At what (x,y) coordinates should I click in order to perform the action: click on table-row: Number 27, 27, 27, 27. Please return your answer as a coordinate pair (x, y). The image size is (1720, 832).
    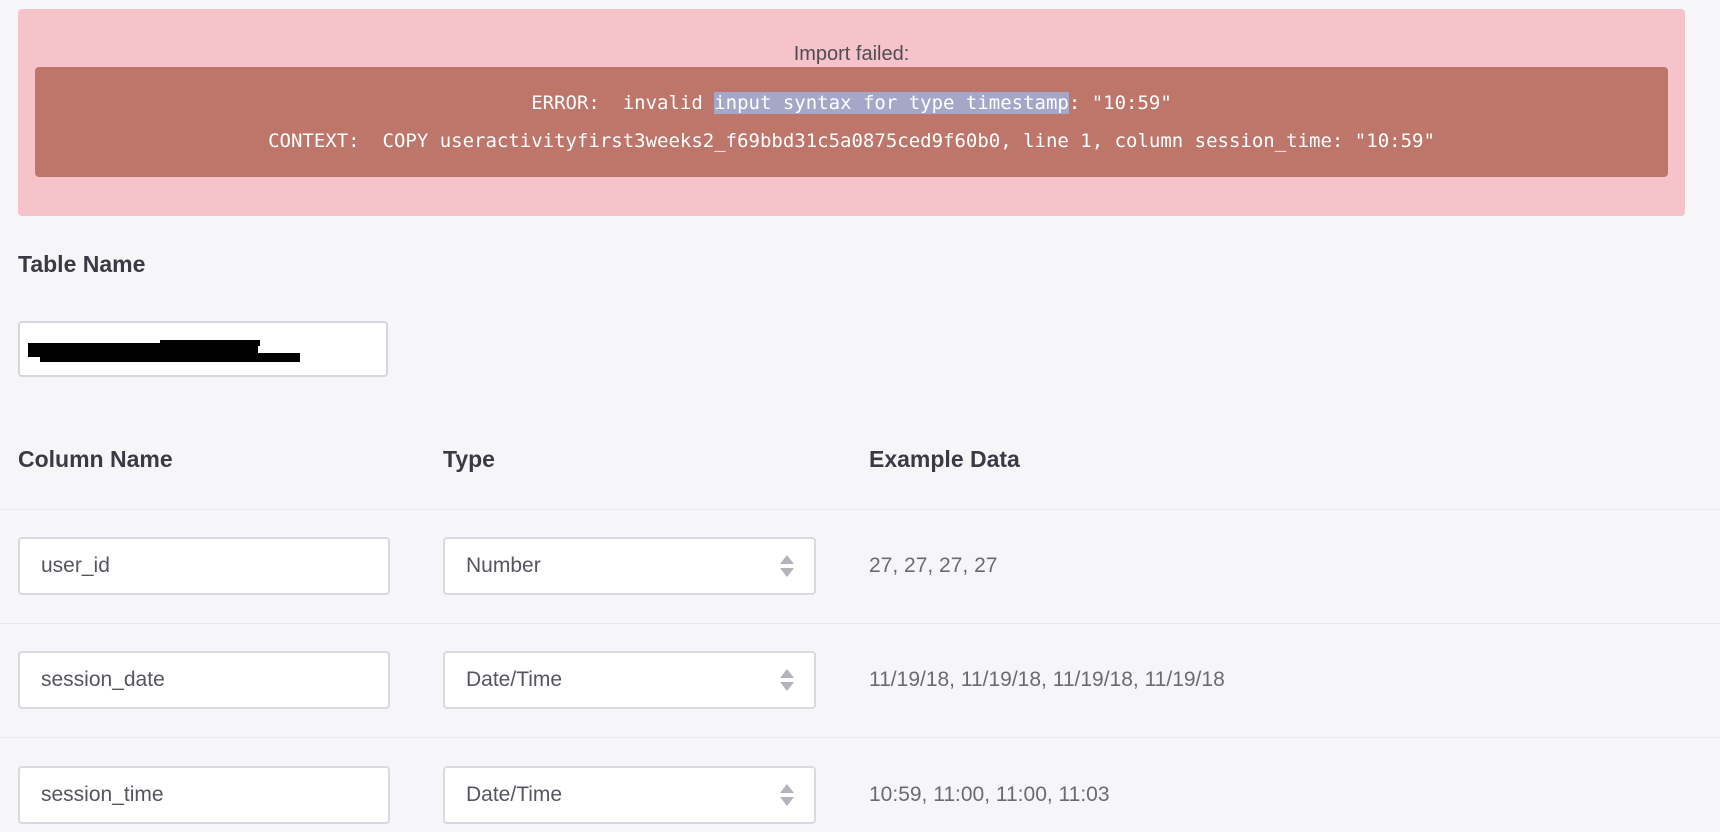
    Looking at the image, I should click on (860, 566).